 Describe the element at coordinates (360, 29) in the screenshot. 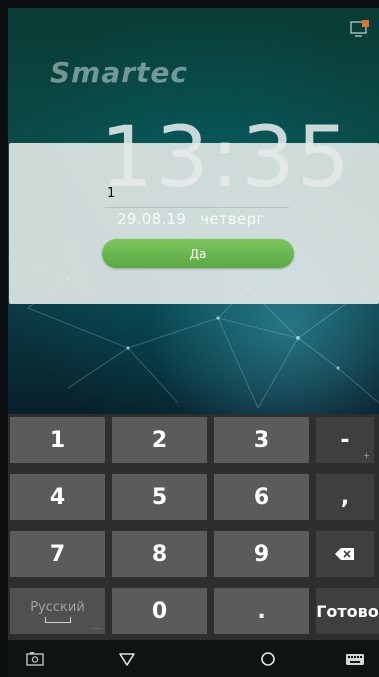

I see `cast-icon` at that location.